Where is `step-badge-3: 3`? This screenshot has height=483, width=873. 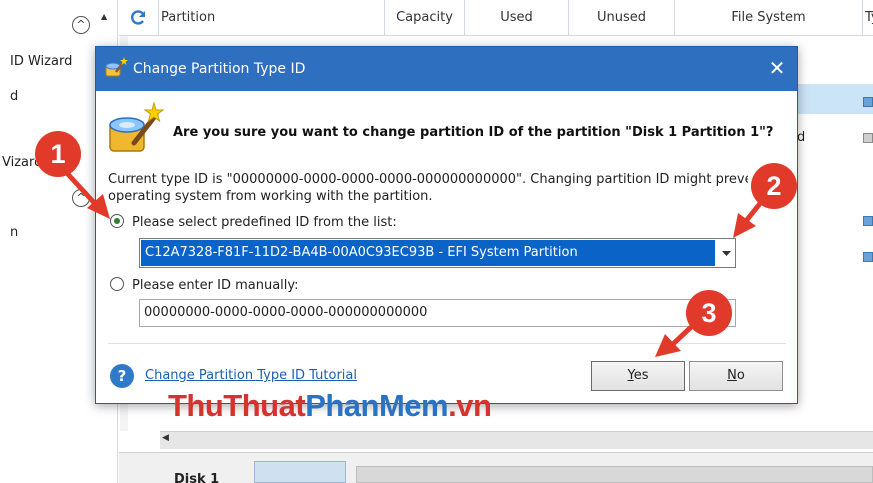 step-badge-3: 3 is located at coordinates (709, 313).